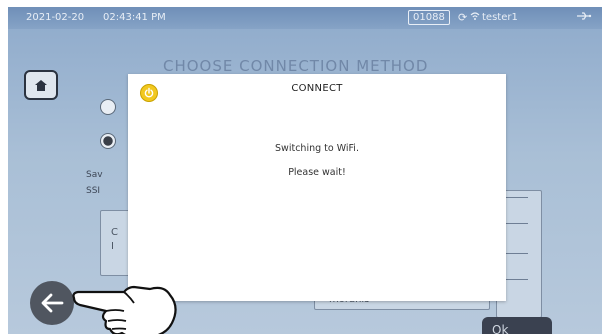 This screenshot has width=602, height=334. Describe the element at coordinates (429, 17) in the screenshot. I see `status-counter-badge: 01088` at that location.